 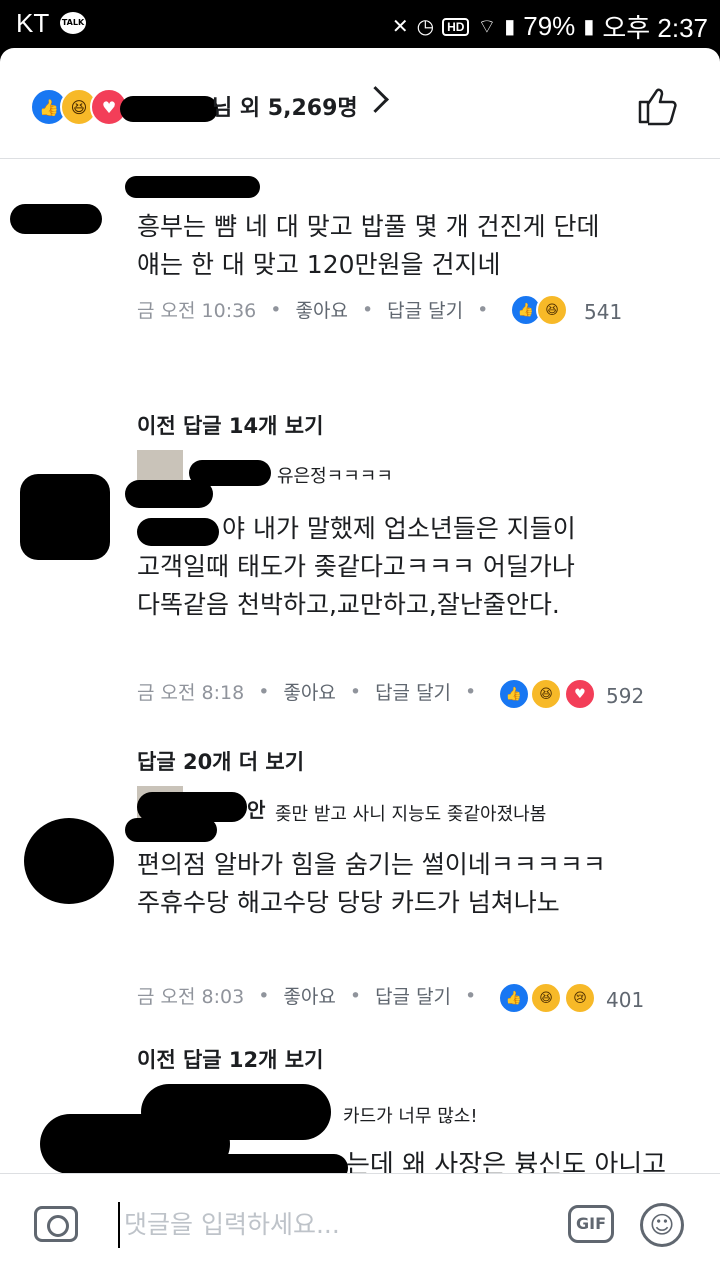 I want to click on reaction-count: 592, so click(x=625, y=696).